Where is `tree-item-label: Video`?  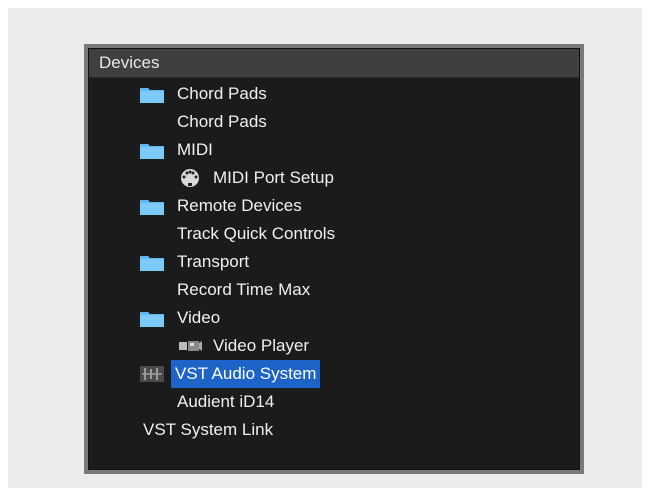 tree-item-label: Video is located at coordinates (199, 317).